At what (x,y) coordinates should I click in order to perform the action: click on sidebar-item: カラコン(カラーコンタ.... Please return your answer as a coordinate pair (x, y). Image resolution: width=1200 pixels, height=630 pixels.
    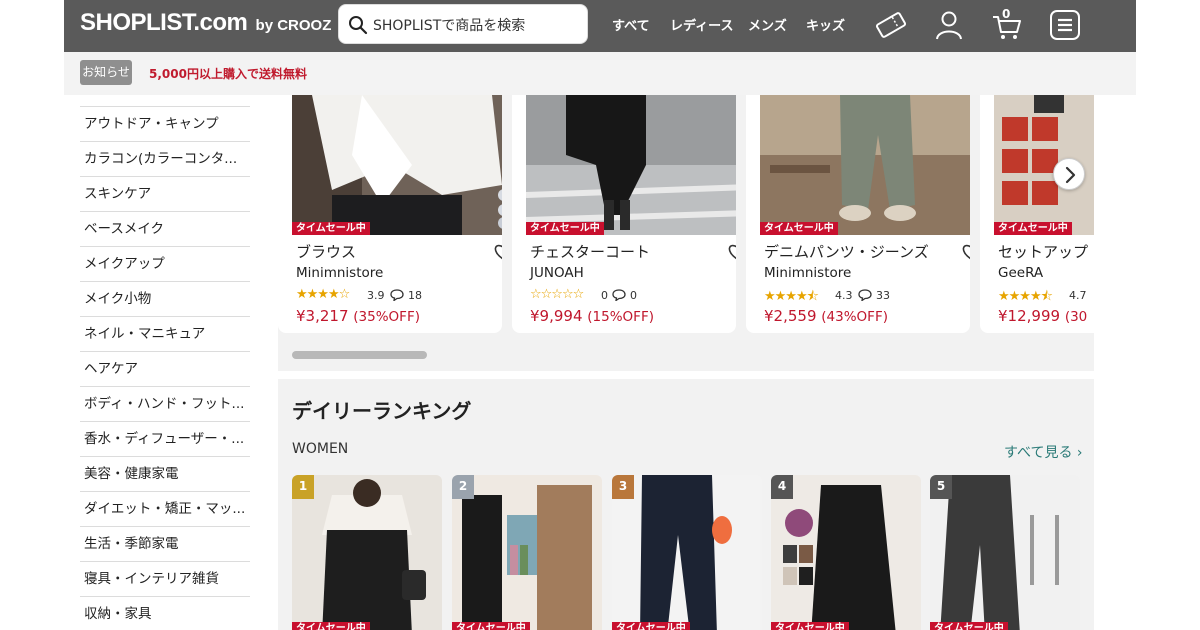
    Looking at the image, I should click on (165, 159).